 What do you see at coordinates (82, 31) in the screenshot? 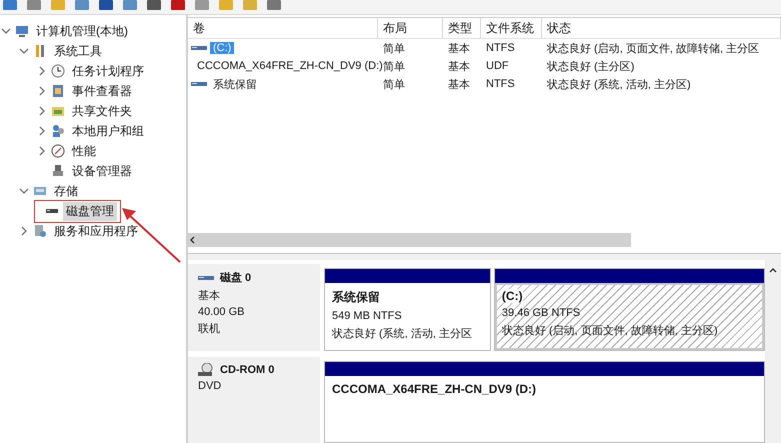
I see `tree-item: 计算机管理(本地)` at bounding box center [82, 31].